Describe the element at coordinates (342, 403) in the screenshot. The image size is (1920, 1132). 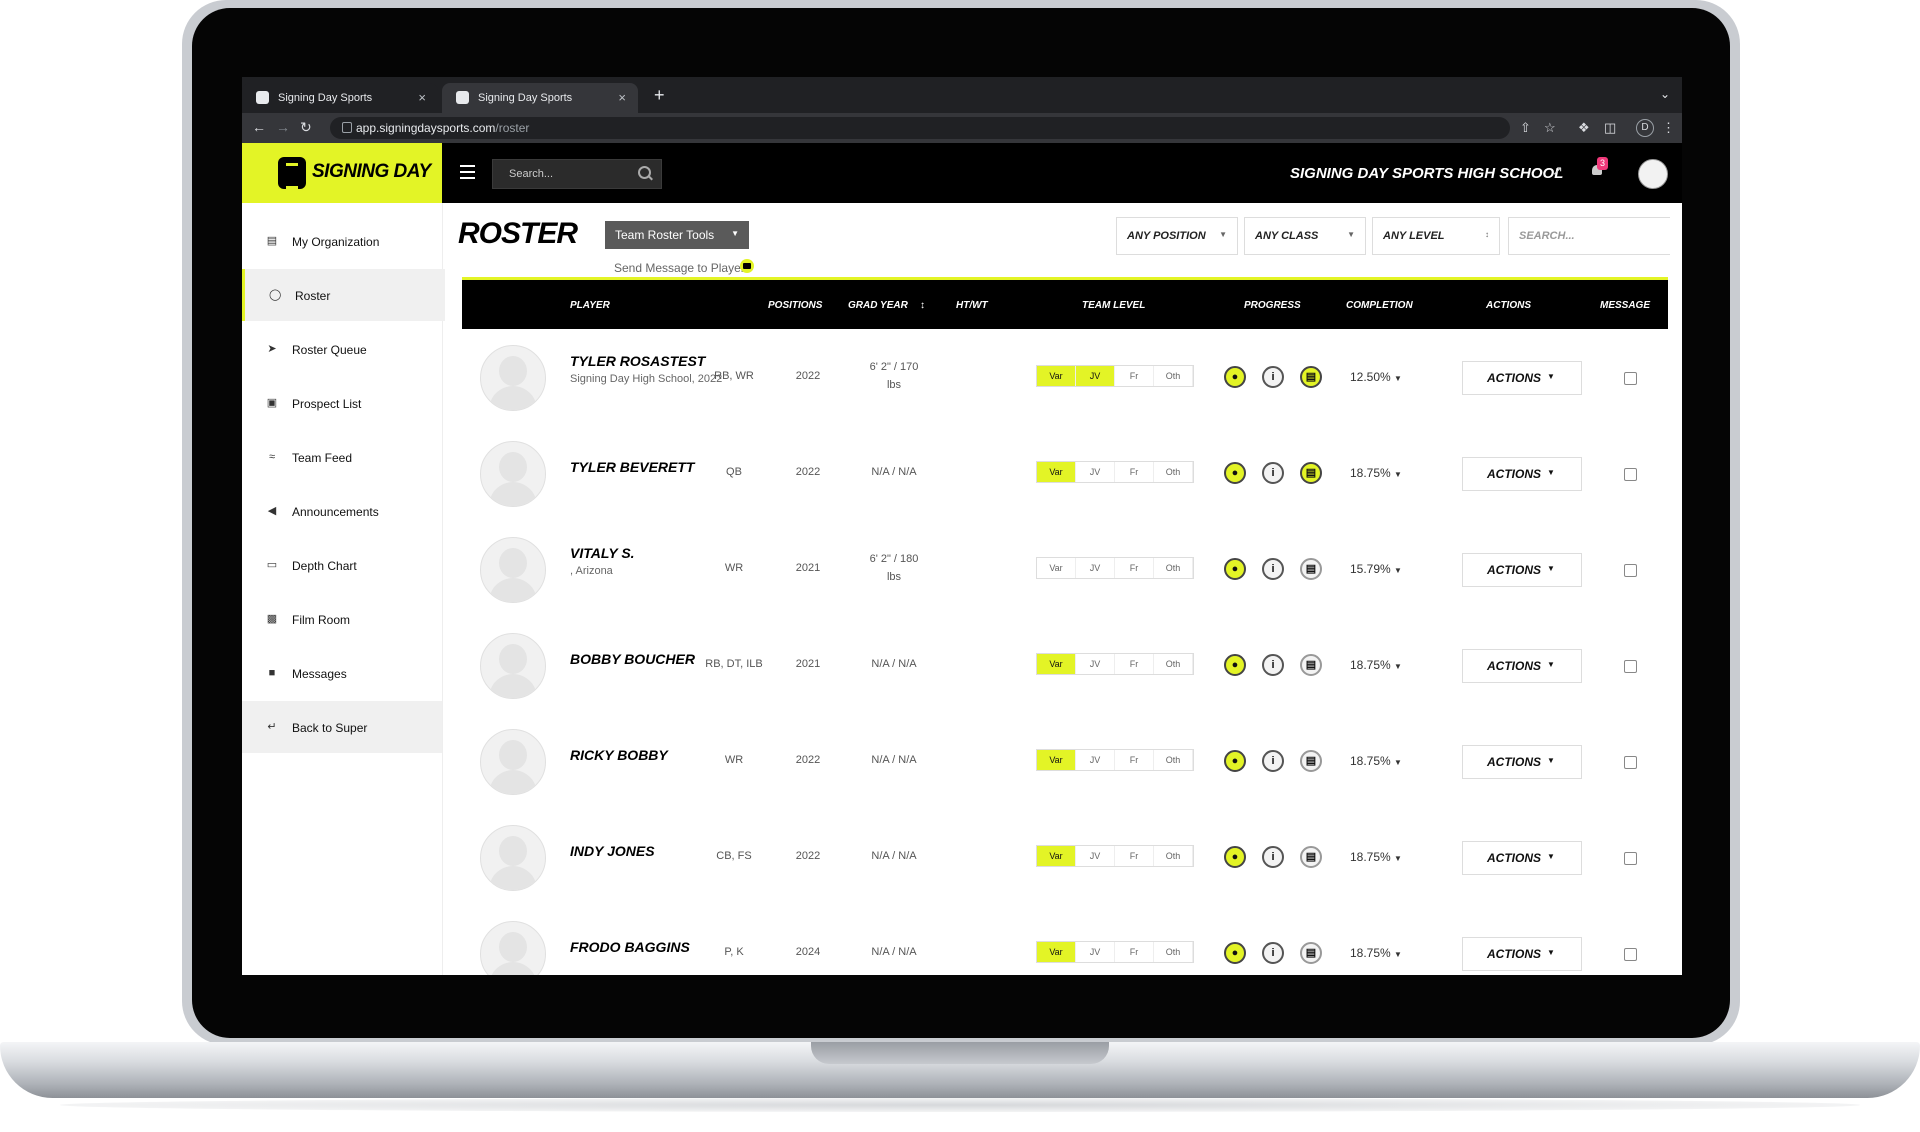
I see `sidebar-item-prospect-list: ▣ Prospect List` at that location.